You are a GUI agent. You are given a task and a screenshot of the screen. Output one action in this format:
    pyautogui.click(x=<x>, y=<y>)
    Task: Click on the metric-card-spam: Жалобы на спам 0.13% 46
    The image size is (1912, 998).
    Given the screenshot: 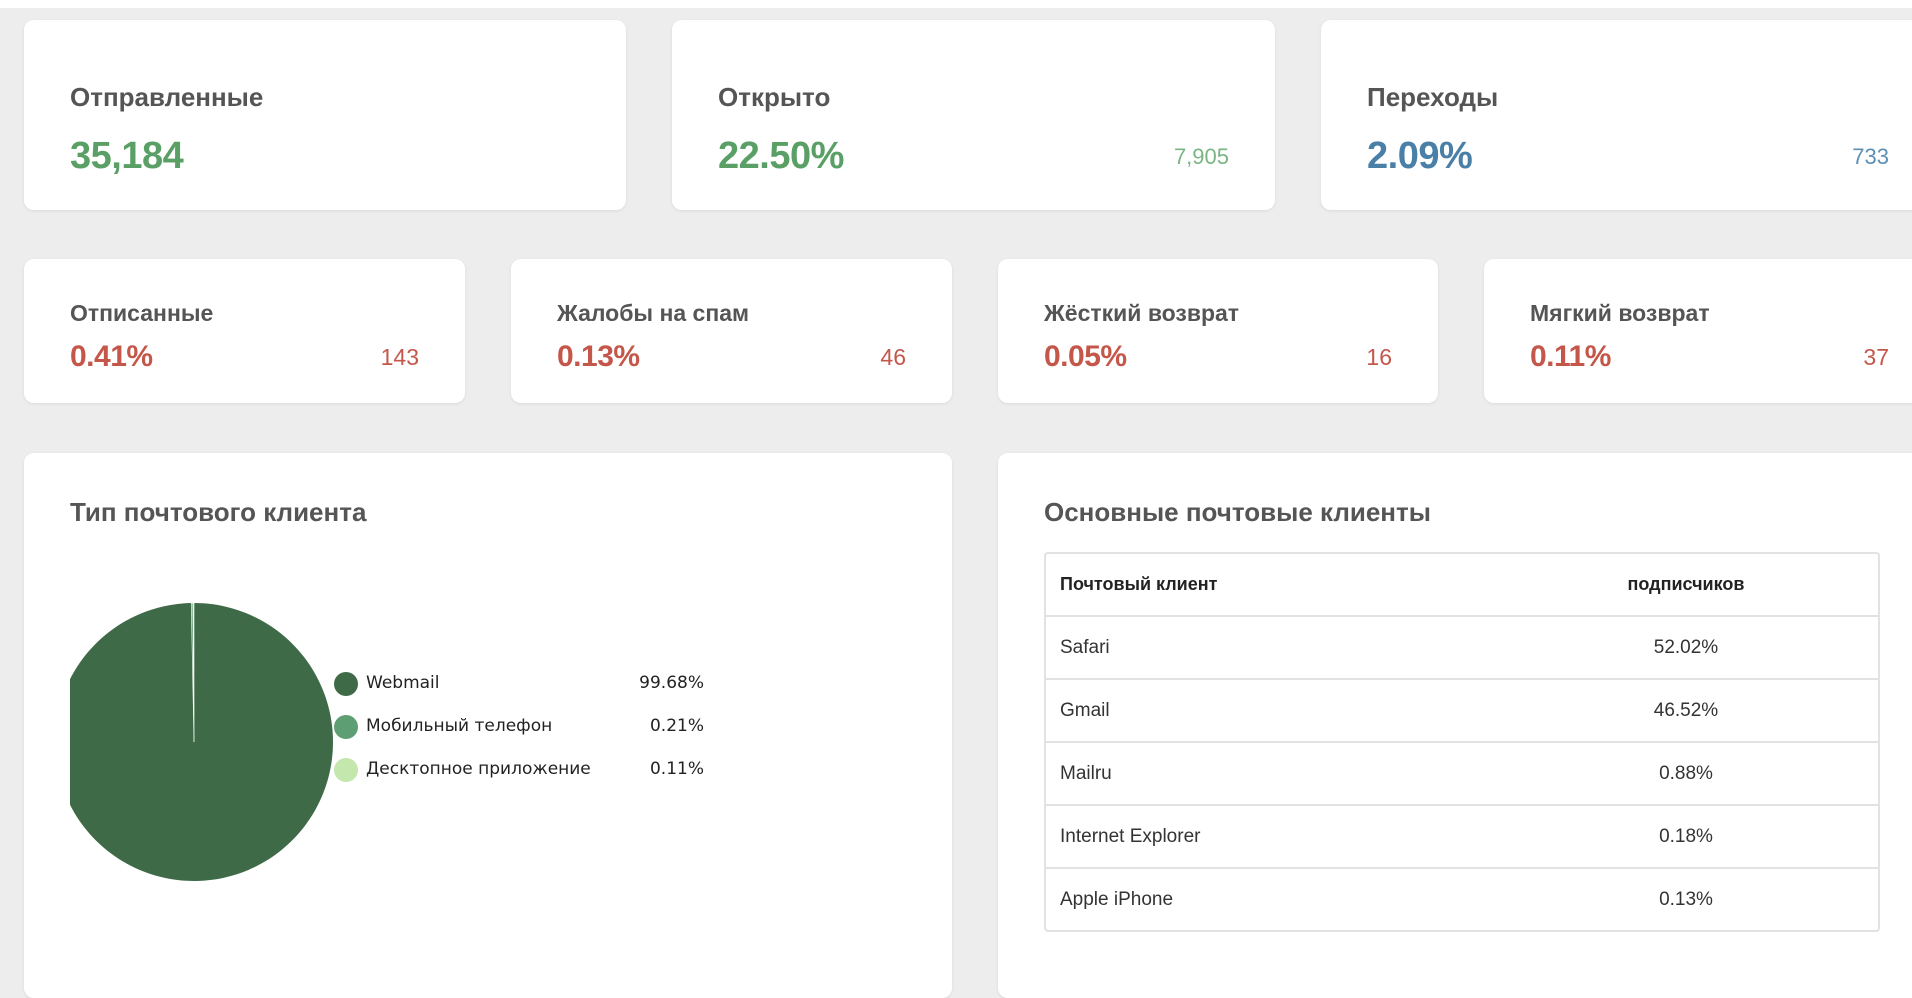 What is the action you would take?
    pyautogui.click(x=731, y=331)
    